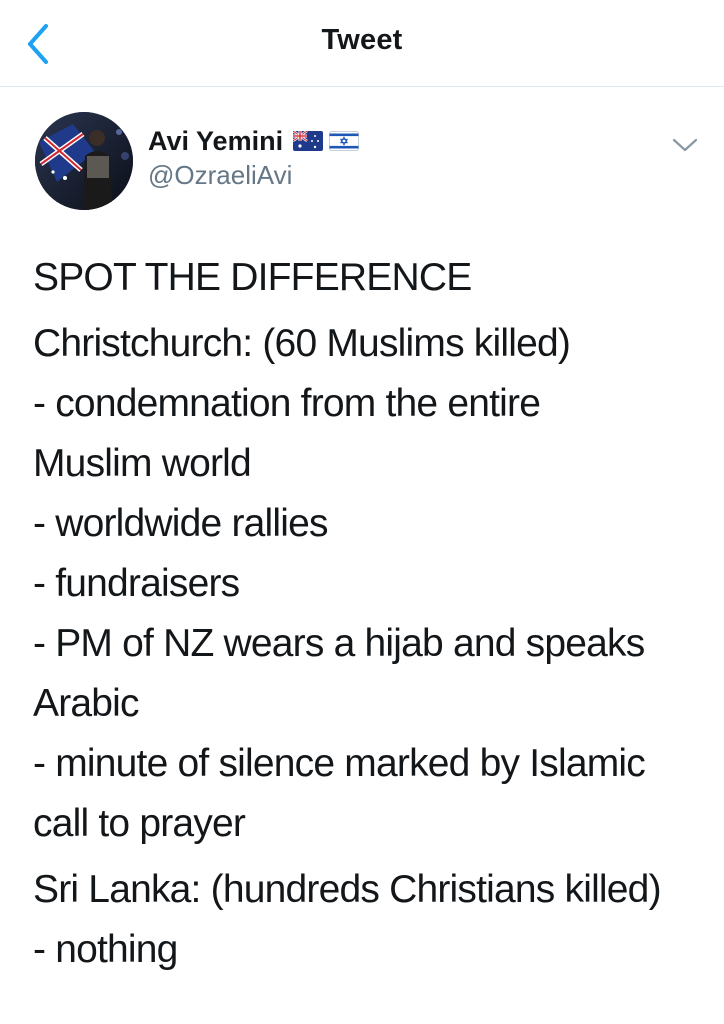  Describe the element at coordinates (105, 949) in the screenshot. I see `tweet-line: - nothing` at that location.